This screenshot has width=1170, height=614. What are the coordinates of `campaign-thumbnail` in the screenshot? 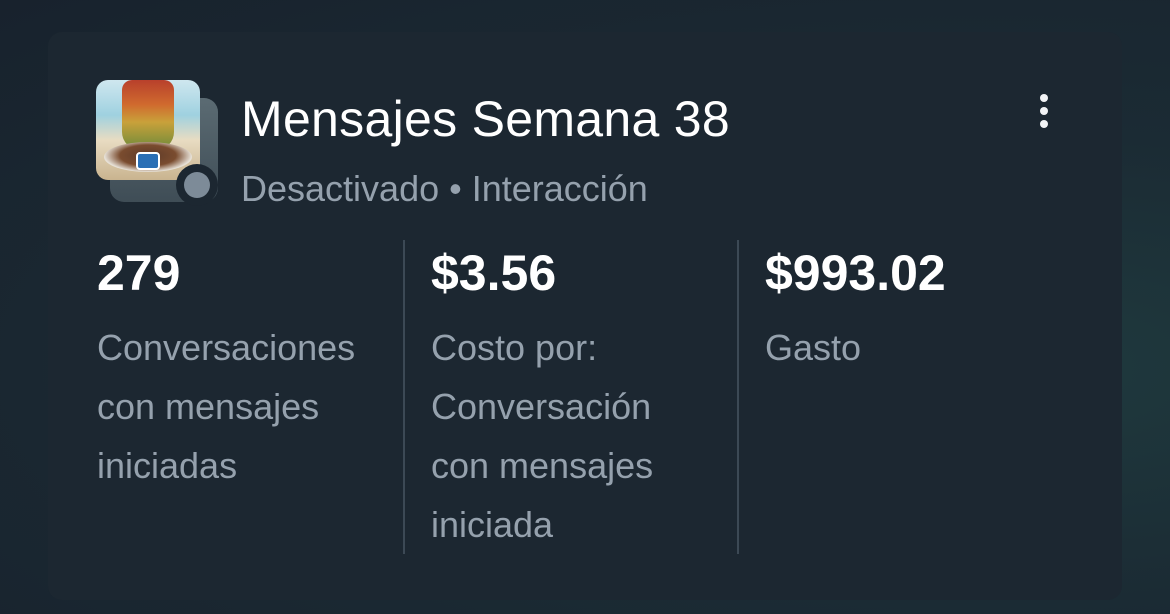 It's located at (157, 143).